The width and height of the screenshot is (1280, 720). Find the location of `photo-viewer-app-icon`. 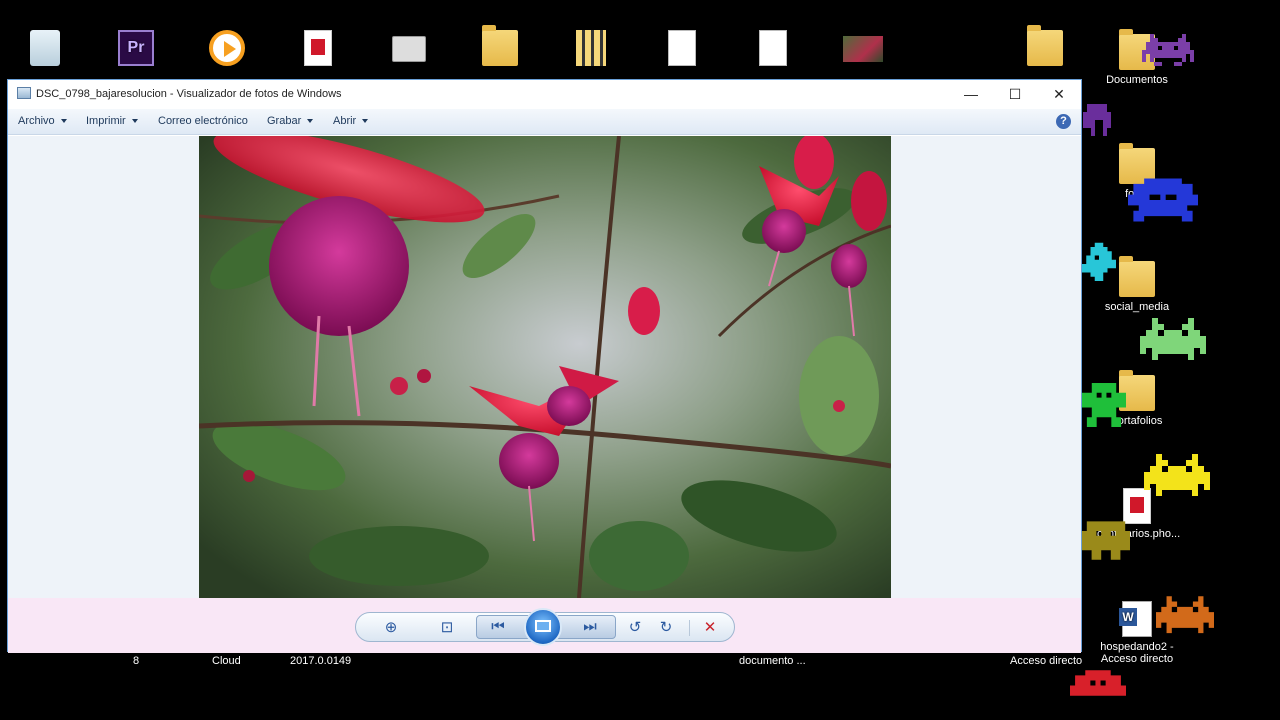

photo-viewer-app-icon is located at coordinates (24, 93).